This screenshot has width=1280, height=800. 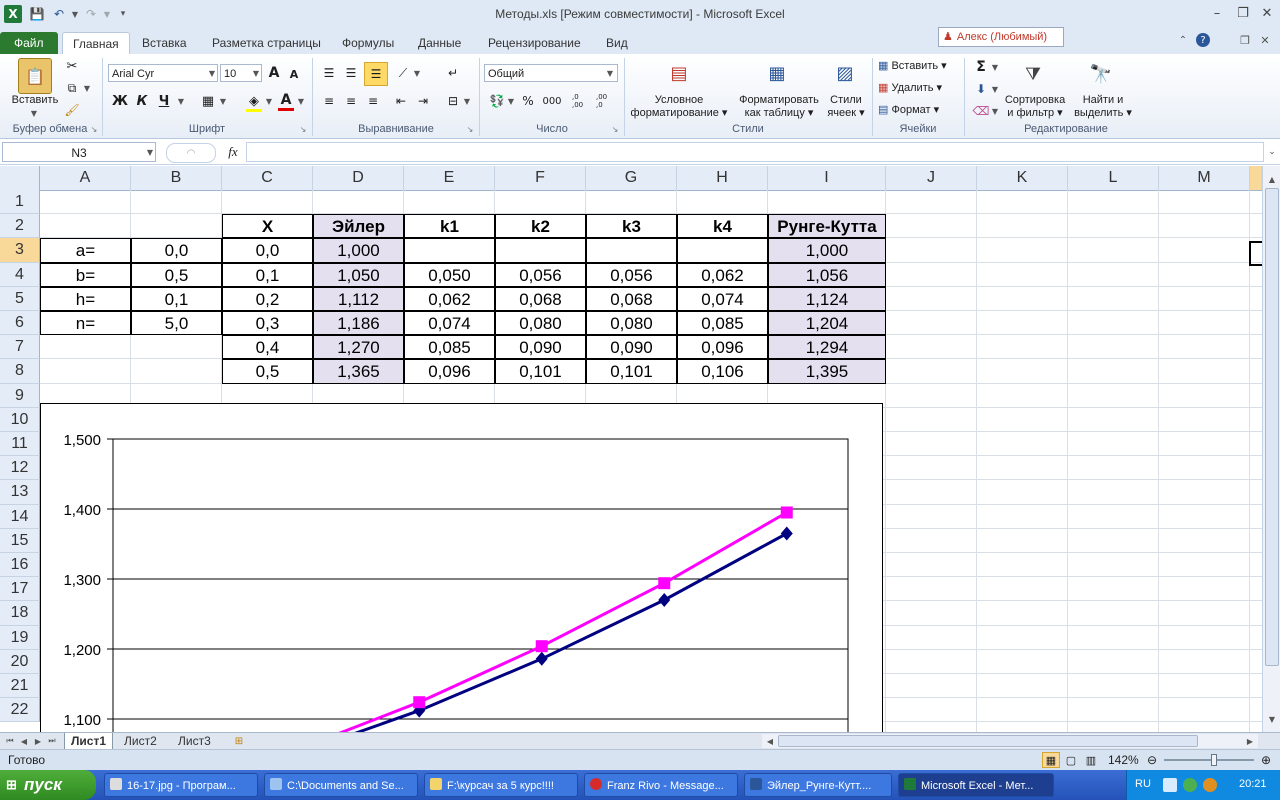 What do you see at coordinates (1214, 760) in the screenshot?
I see `zoom-slider-thumb` at bounding box center [1214, 760].